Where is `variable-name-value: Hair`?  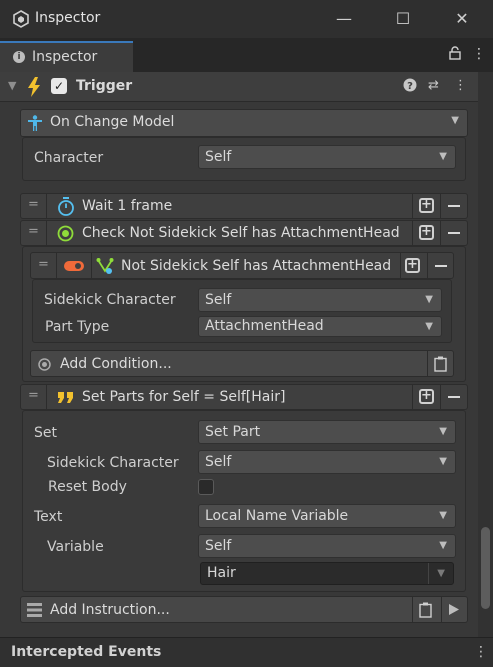
variable-name-value: Hair is located at coordinates (221, 573).